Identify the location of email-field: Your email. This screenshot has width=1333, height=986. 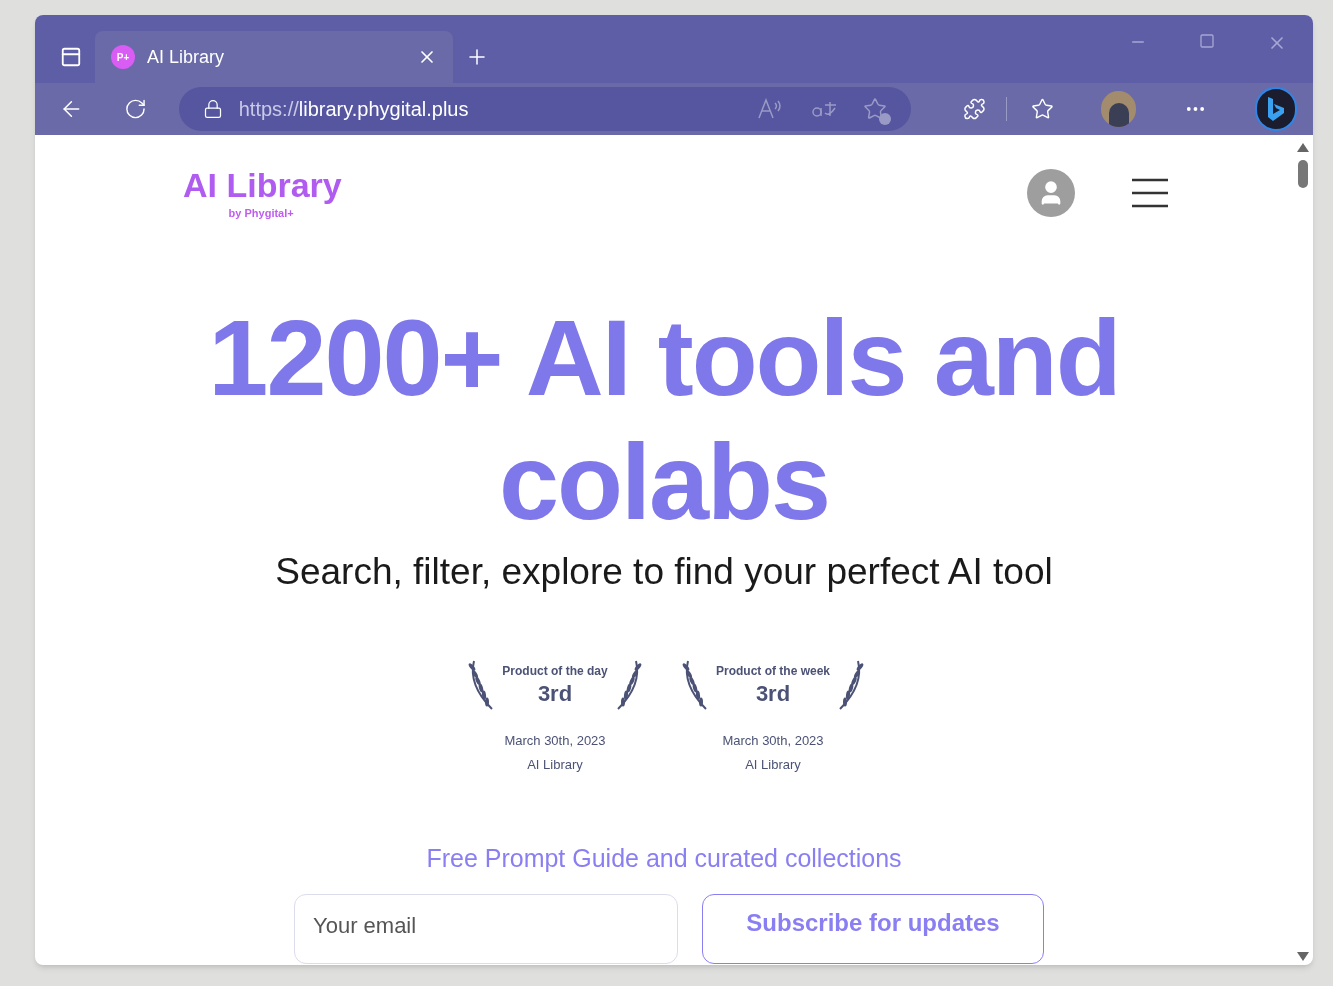
(486, 928).